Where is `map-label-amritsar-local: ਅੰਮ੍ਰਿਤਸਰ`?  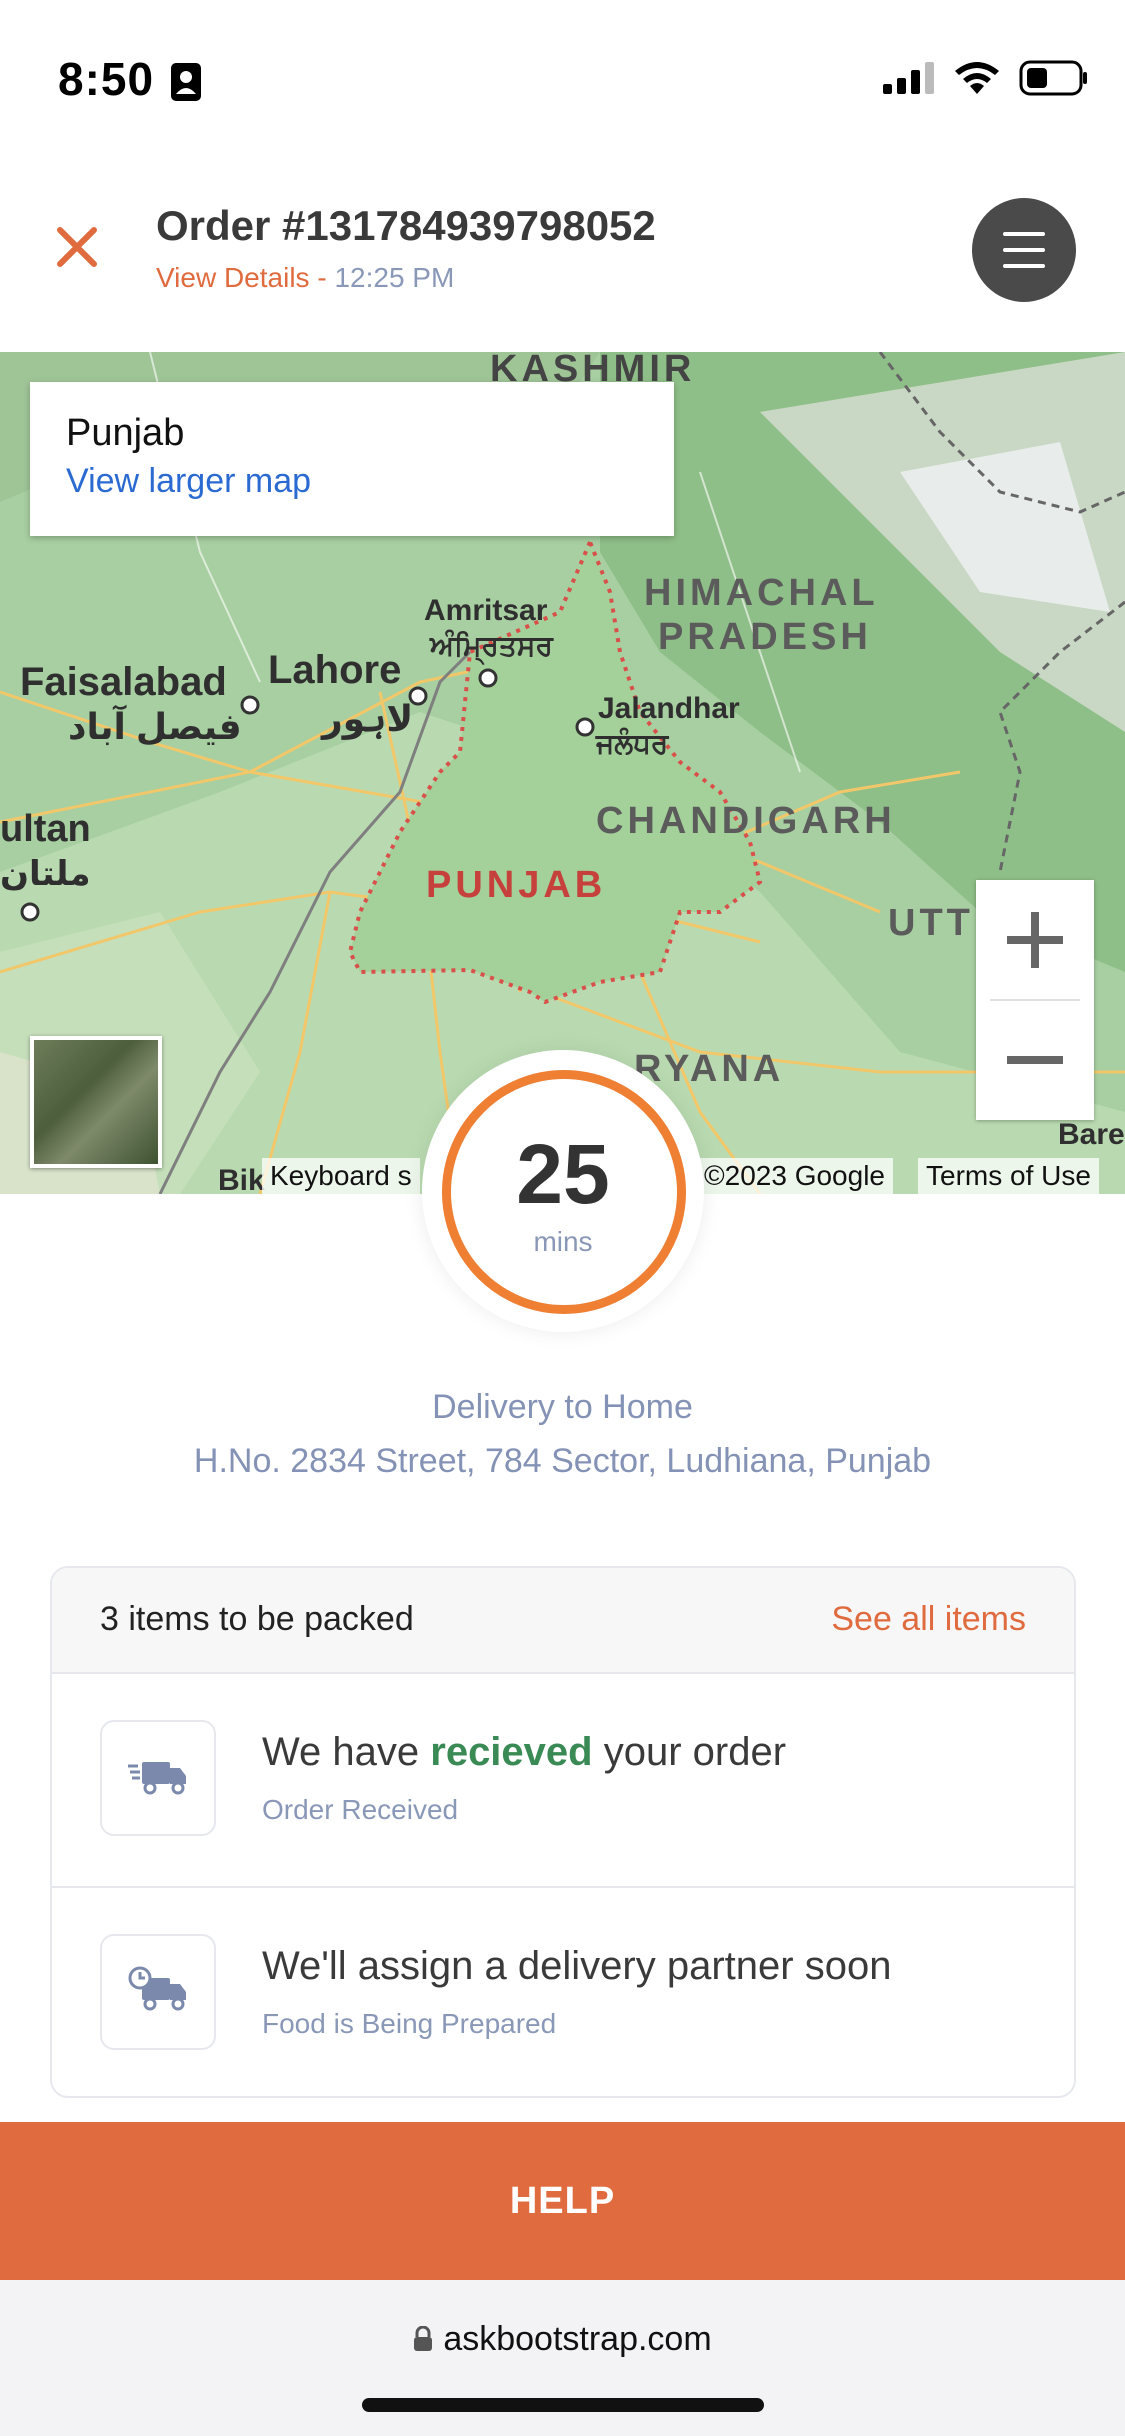 map-label-amritsar-local: ਅੰਮ੍ਰਿਤਸਰ is located at coordinates (491, 645).